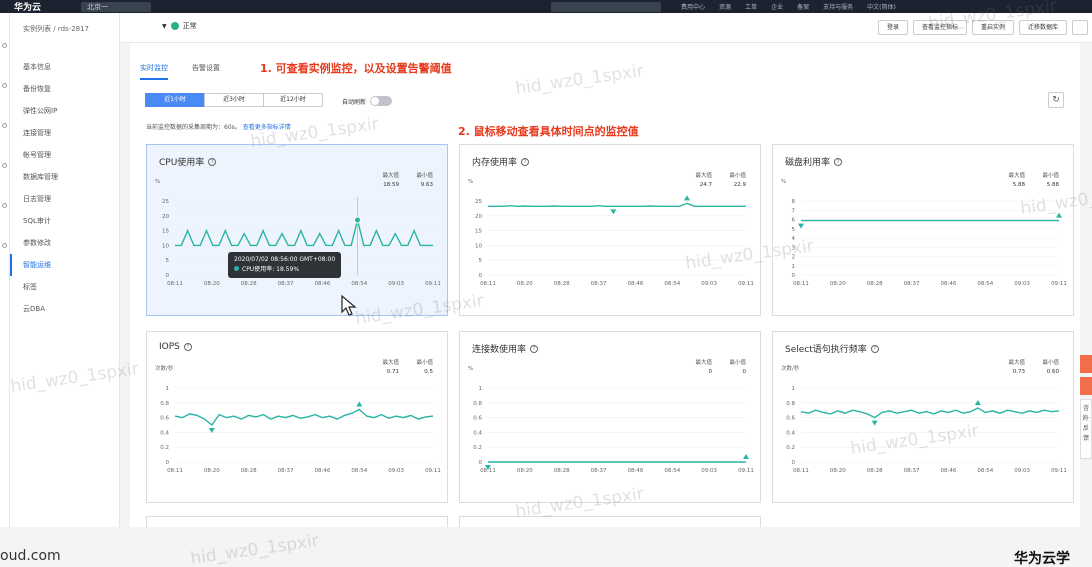 This screenshot has height=567, width=1092. I want to click on chevron-down-icon: ▼, so click(164, 26).